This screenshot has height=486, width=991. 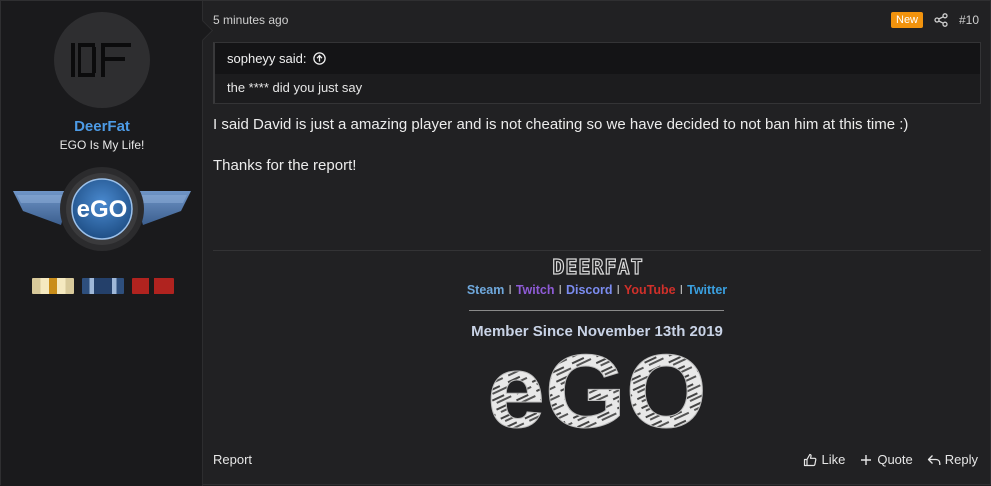 What do you see at coordinates (833, 459) in the screenshot?
I see `like-label: Like` at bounding box center [833, 459].